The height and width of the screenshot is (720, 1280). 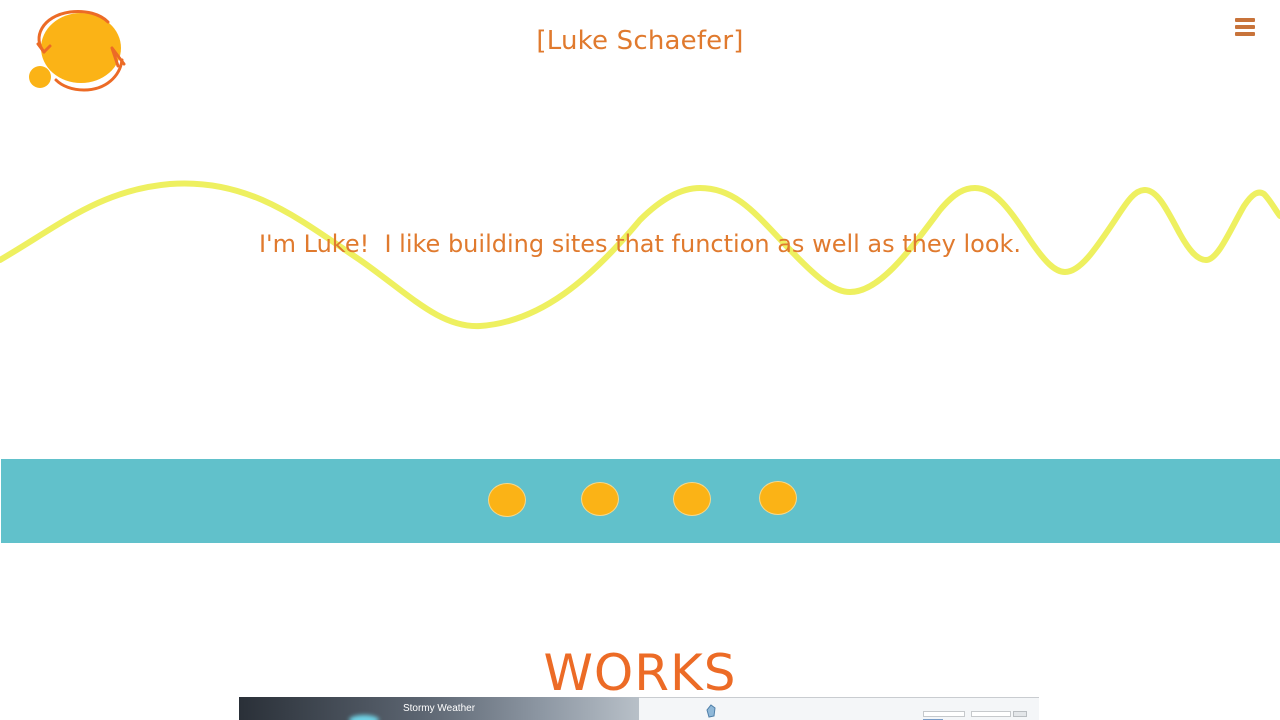 I want to click on works-grid: Stormy Weather, so click(x=639, y=708).